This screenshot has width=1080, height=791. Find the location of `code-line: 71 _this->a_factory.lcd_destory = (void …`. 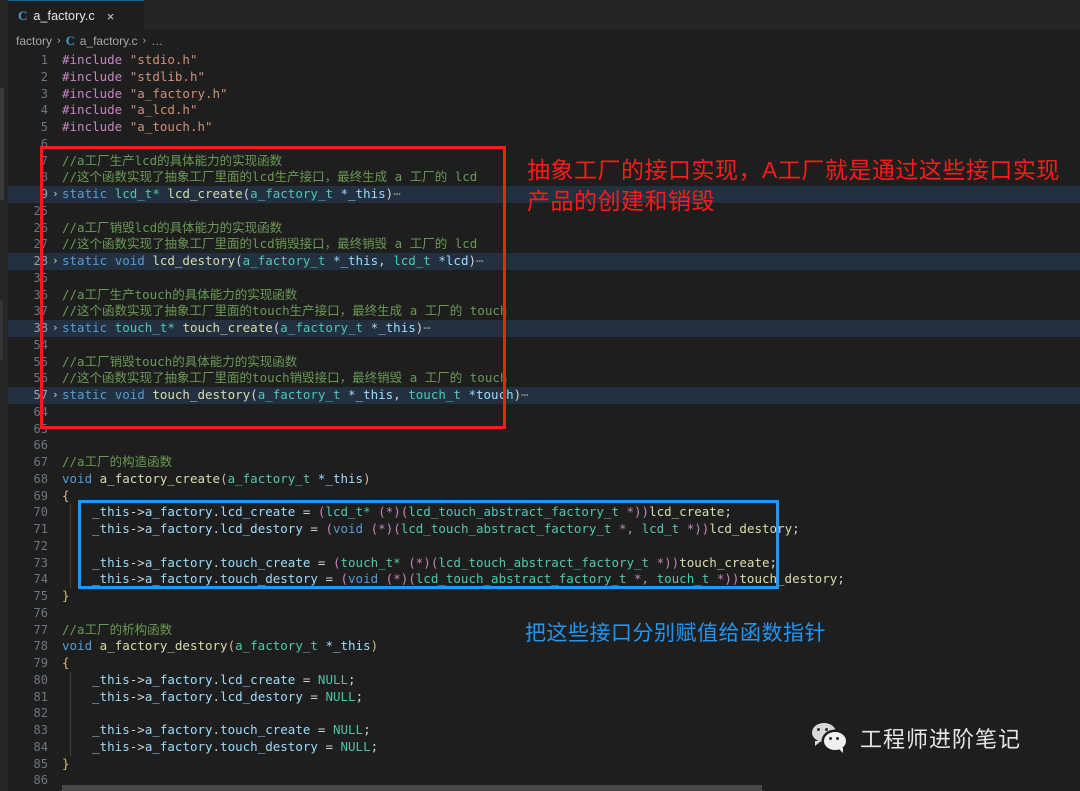

code-line: 71 _this->a_factory.lcd_destory = (void … is located at coordinates (544, 529).